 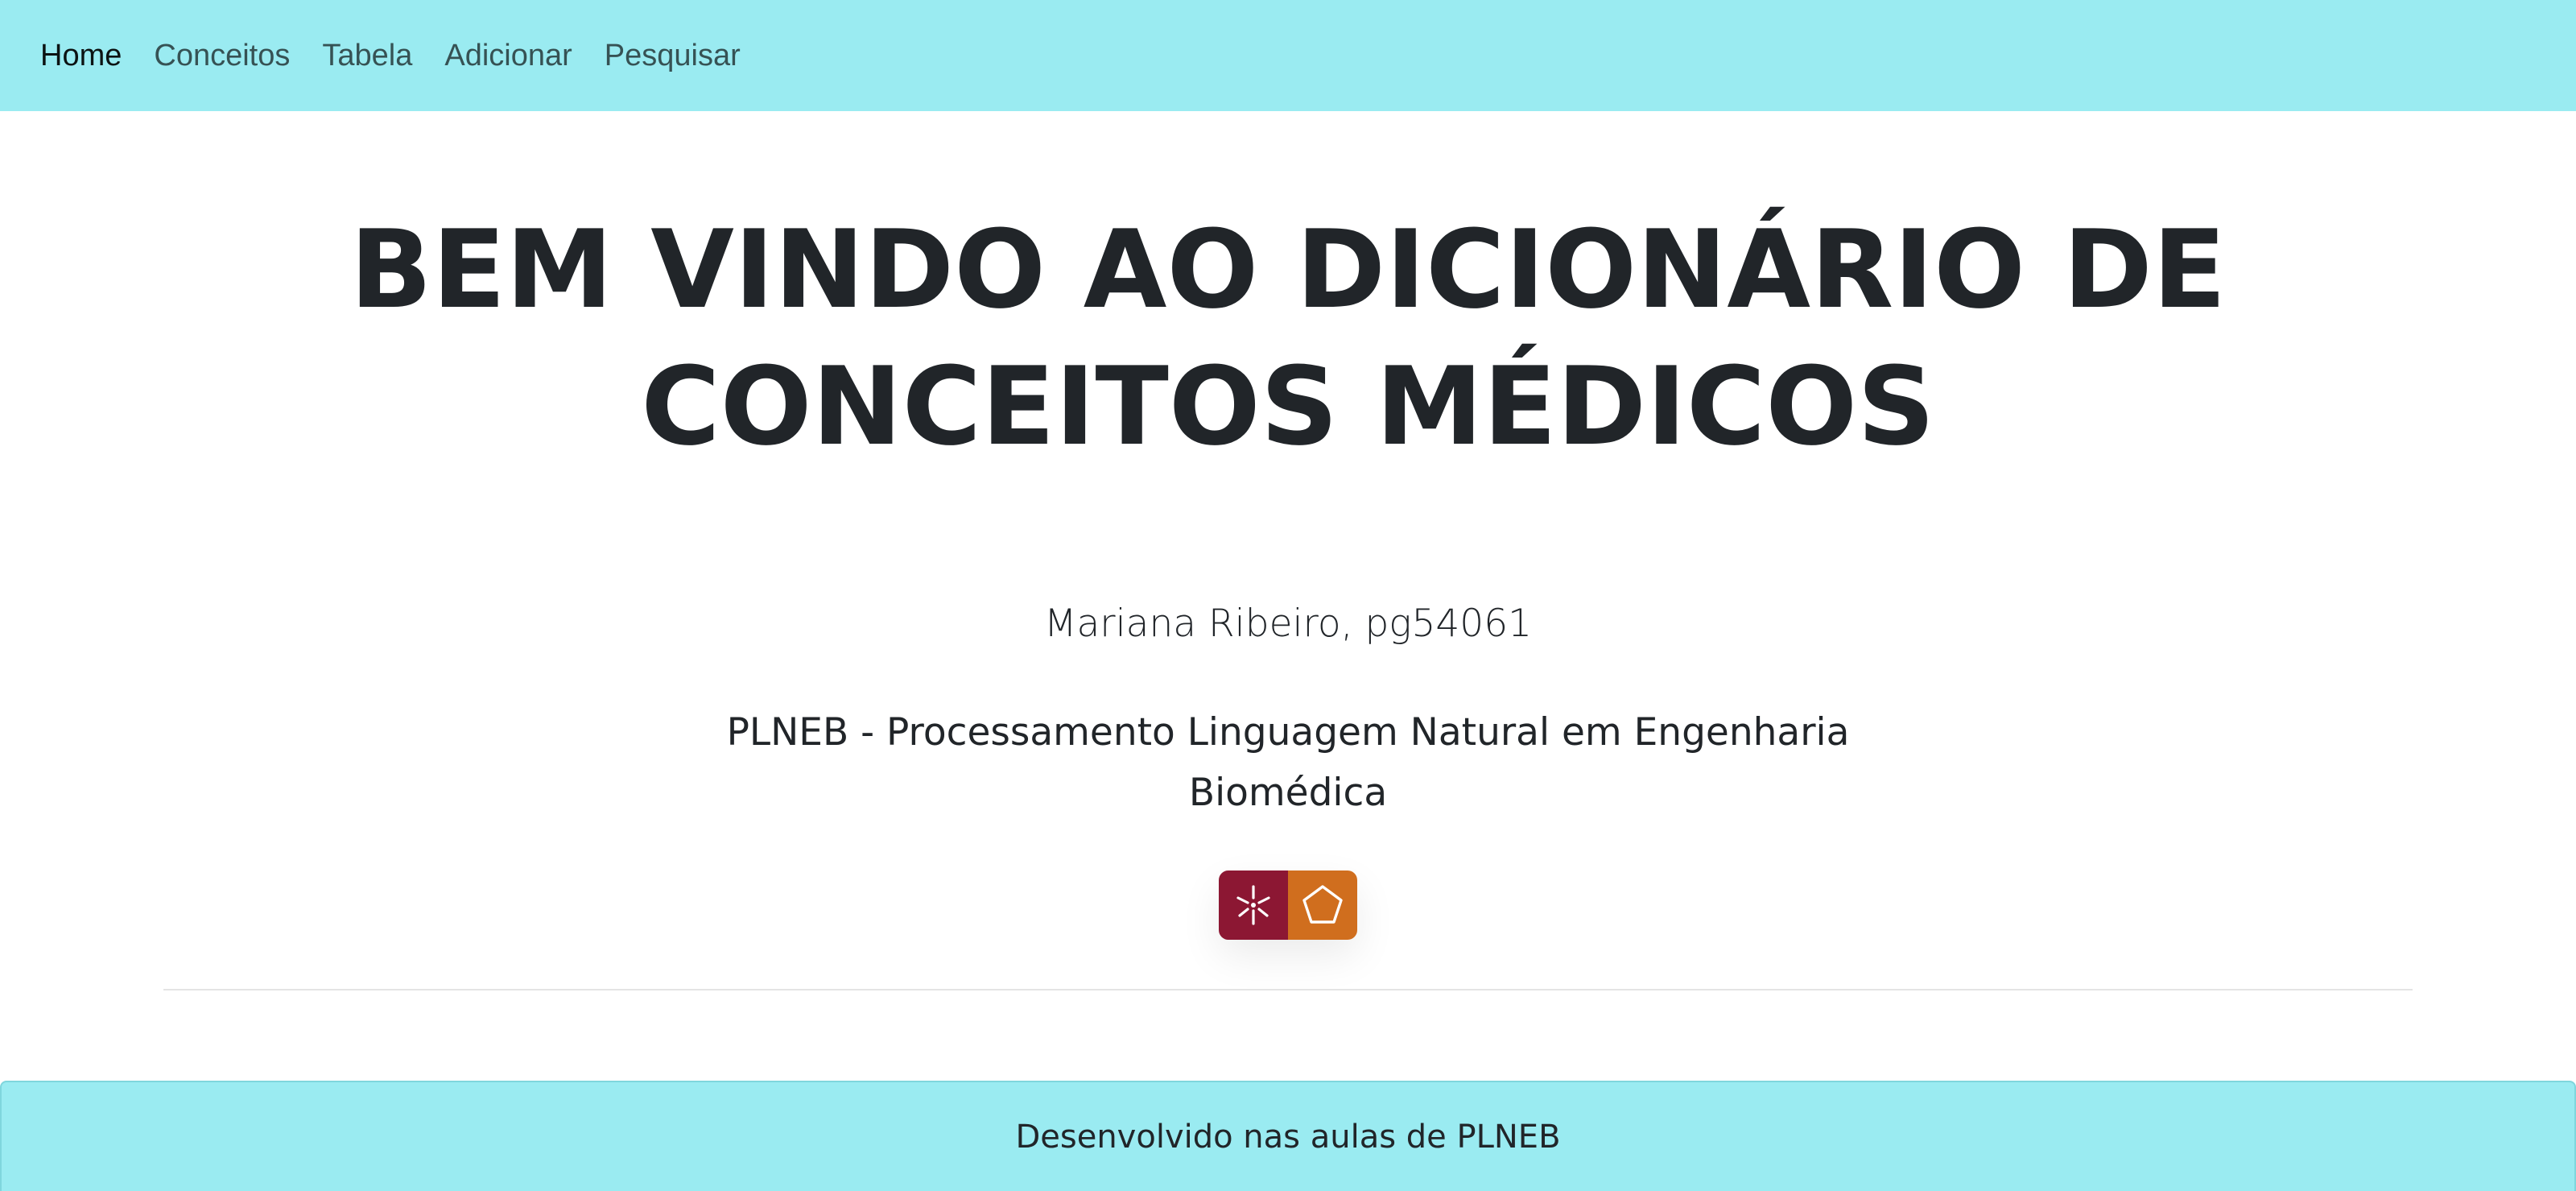 I want to click on page-title-line1: BEM VINDO AO DICIONÁRIO DE, so click(x=1288, y=270).